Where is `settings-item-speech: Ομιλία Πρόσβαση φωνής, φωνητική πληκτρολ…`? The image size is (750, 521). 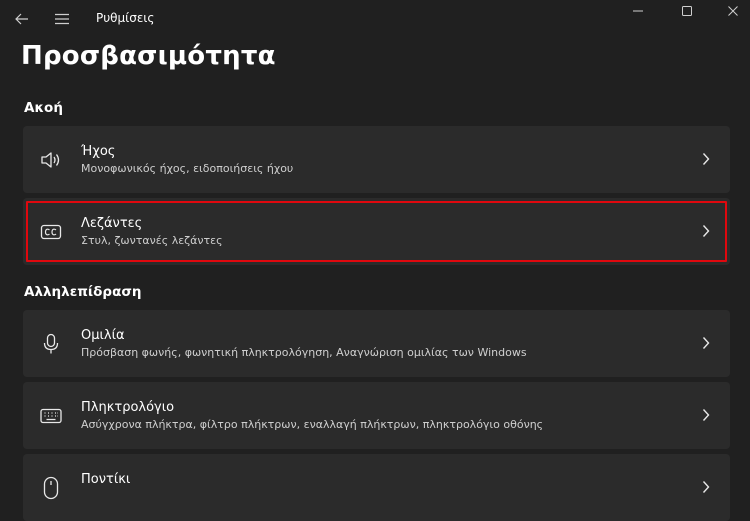 settings-item-speech: Ομιλία Πρόσβαση φωνής, φωνητική πληκτρολ… is located at coordinates (376, 343).